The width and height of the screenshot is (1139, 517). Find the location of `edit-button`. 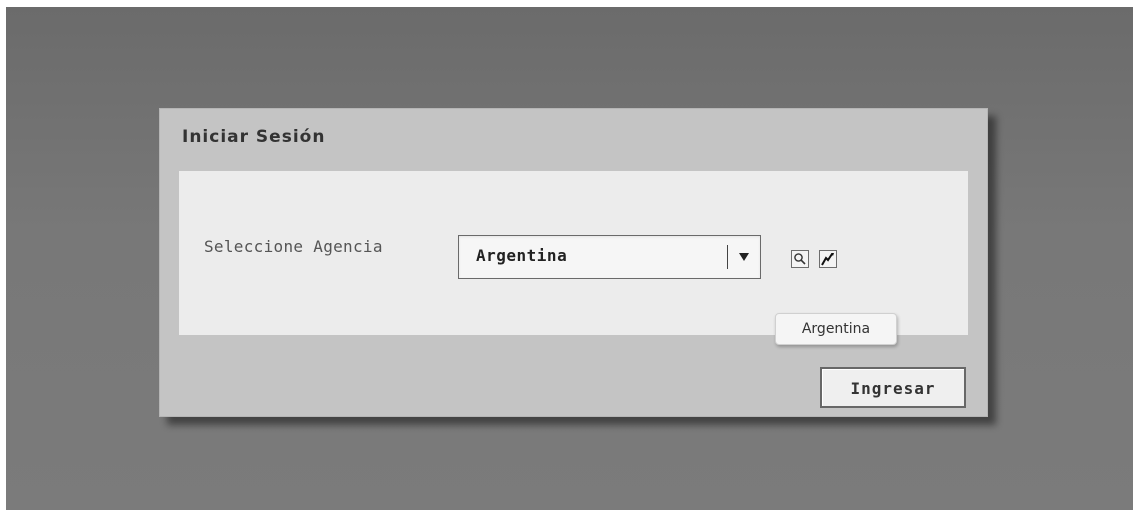

edit-button is located at coordinates (828, 259).